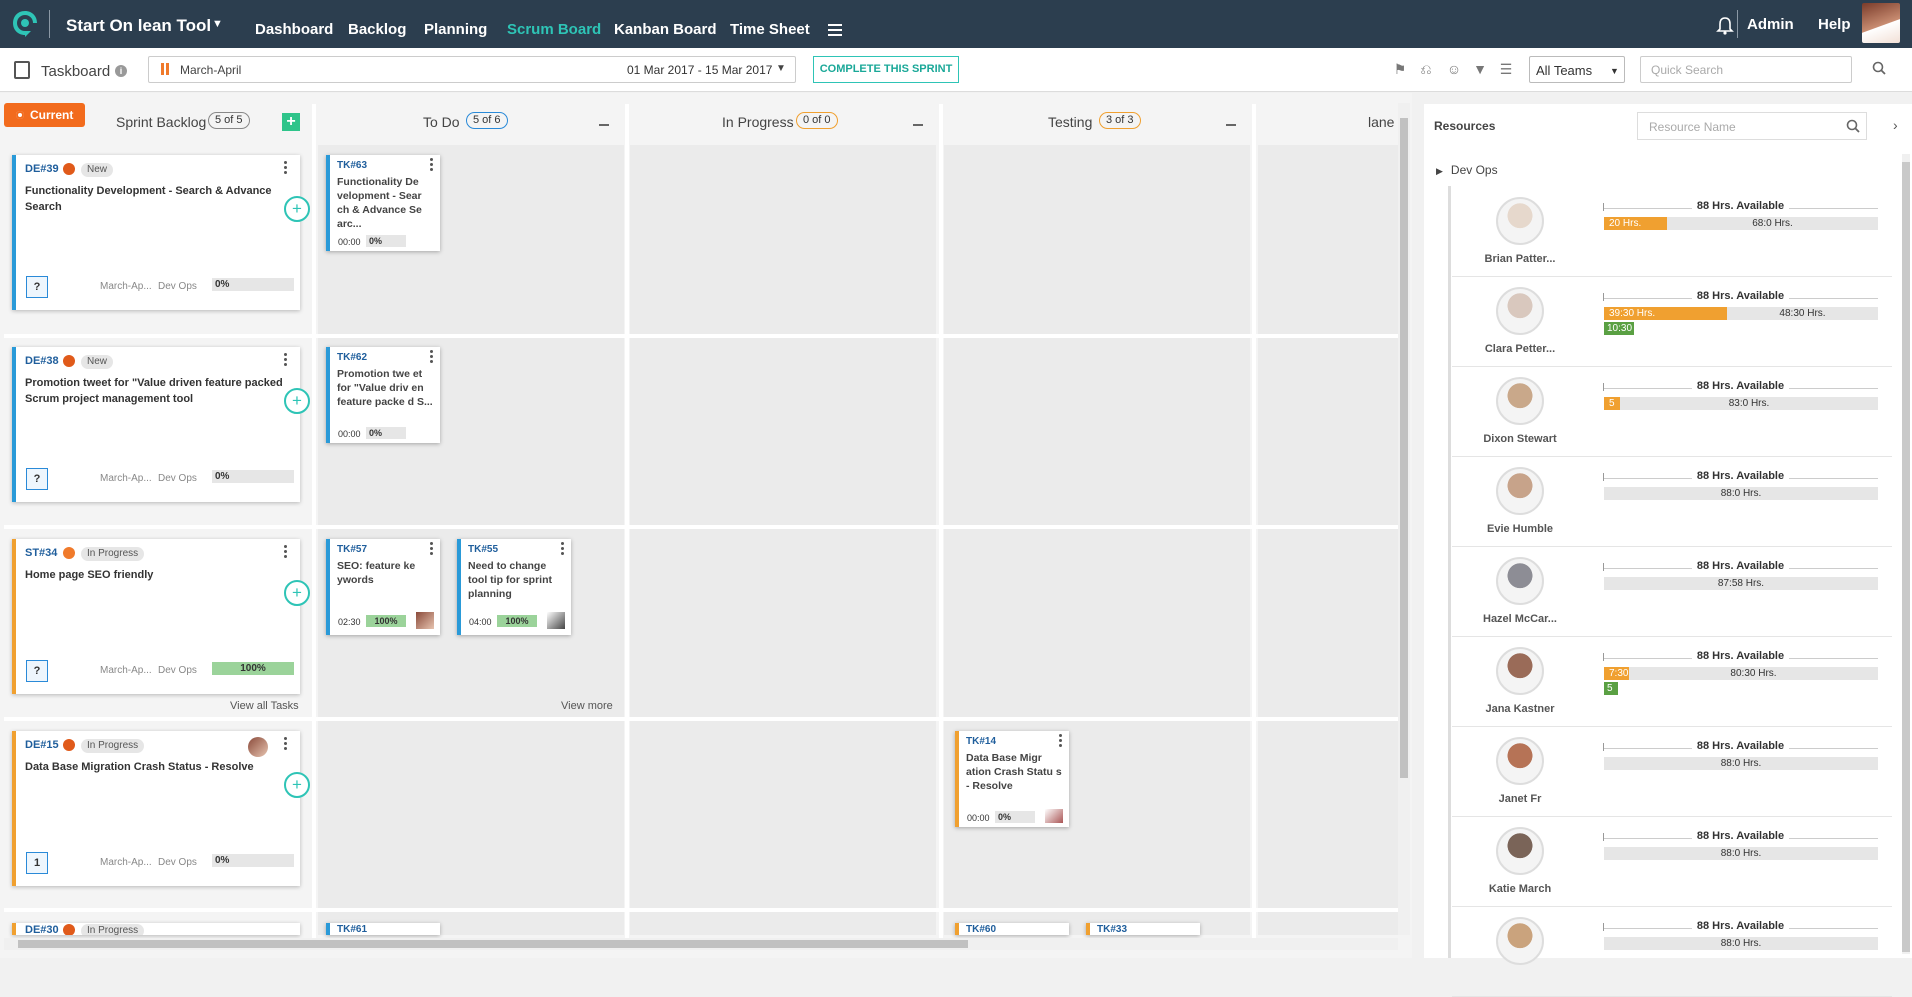  What do you see at coordinates (483, 549) in the screenshot?
I see `task-id: TK#55` at bounding box center [483, 549].